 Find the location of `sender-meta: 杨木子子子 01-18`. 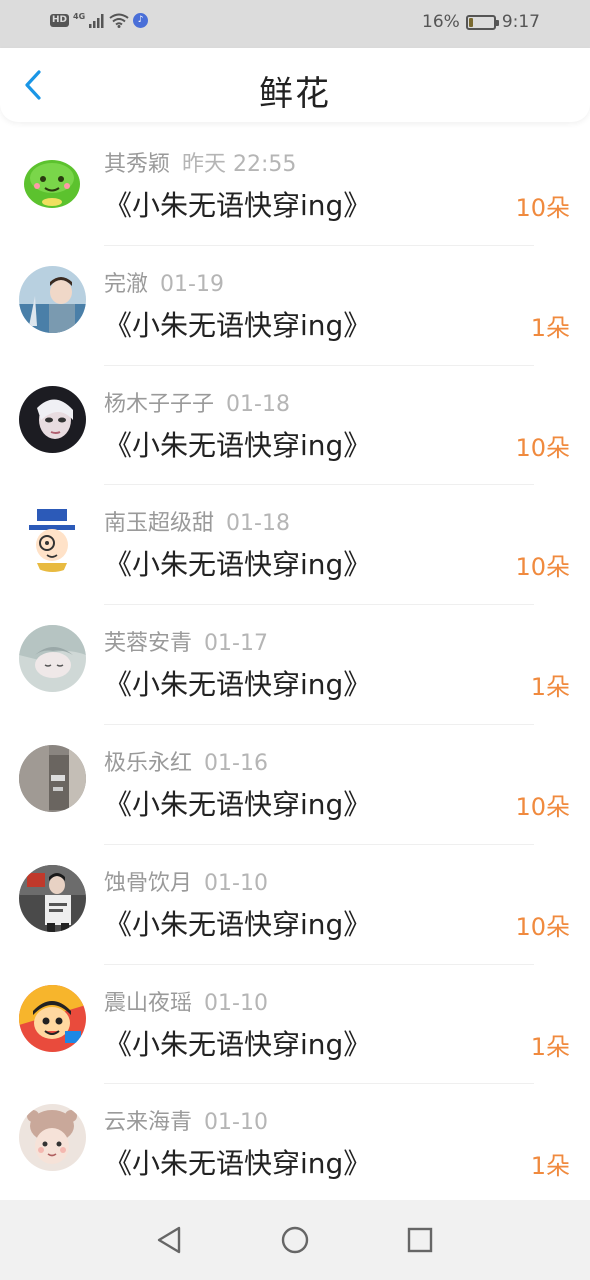

sender-meta: 杨木子子子 01-18 is located at coordinates (197, 402).